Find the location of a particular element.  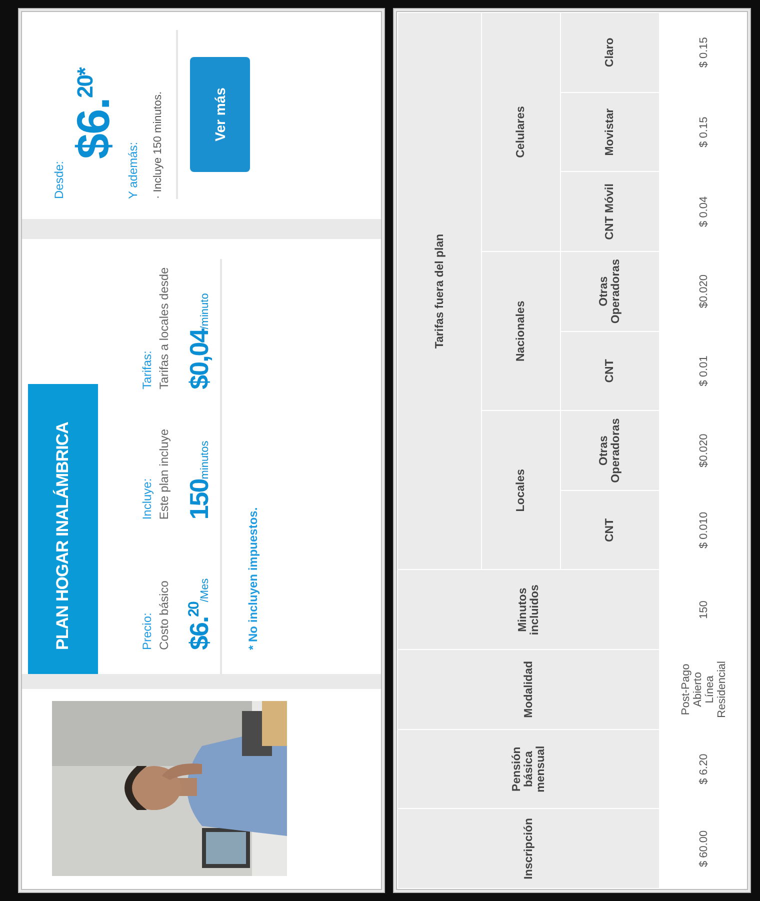

table-cell: Post-Pago Abierto Línea Residencial is located at coordinates (703, 690).